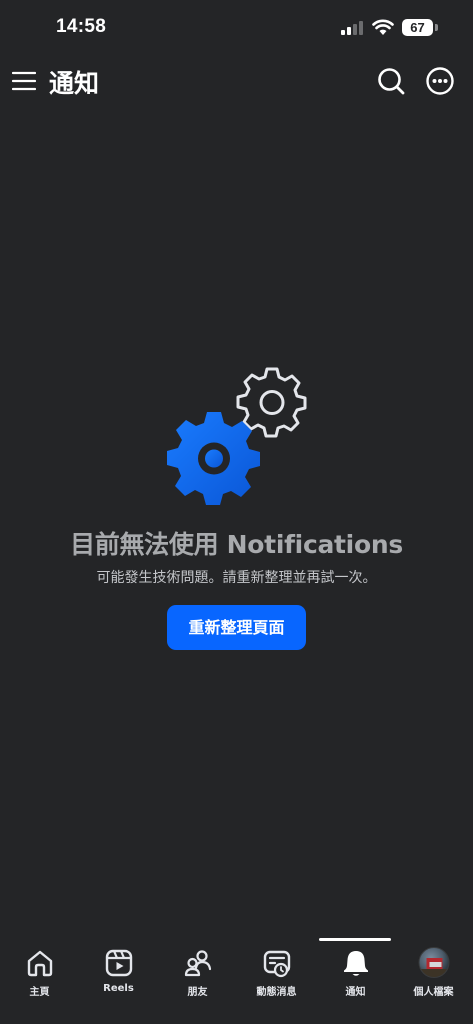  I want to click on friends-icon, so click(197, 963).